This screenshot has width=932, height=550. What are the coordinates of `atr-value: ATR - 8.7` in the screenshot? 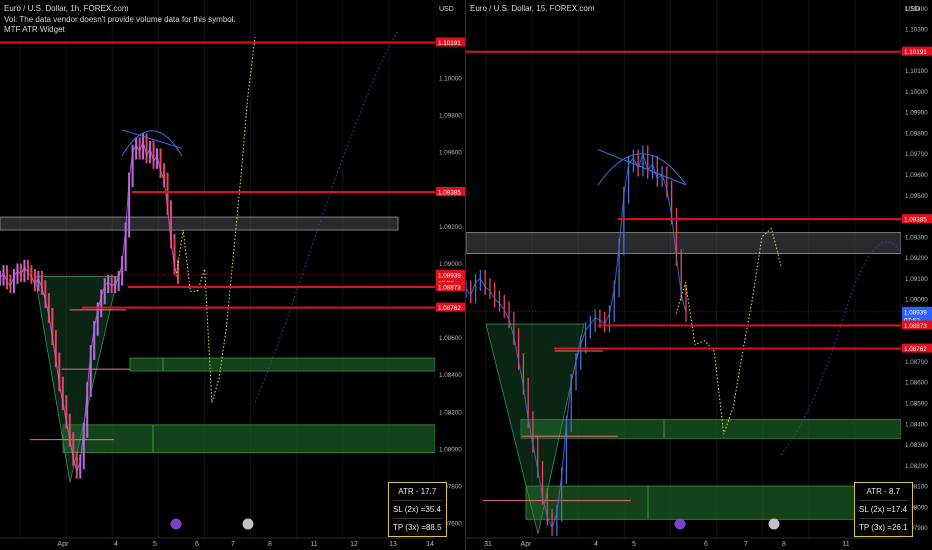 It's located at (883, 492).